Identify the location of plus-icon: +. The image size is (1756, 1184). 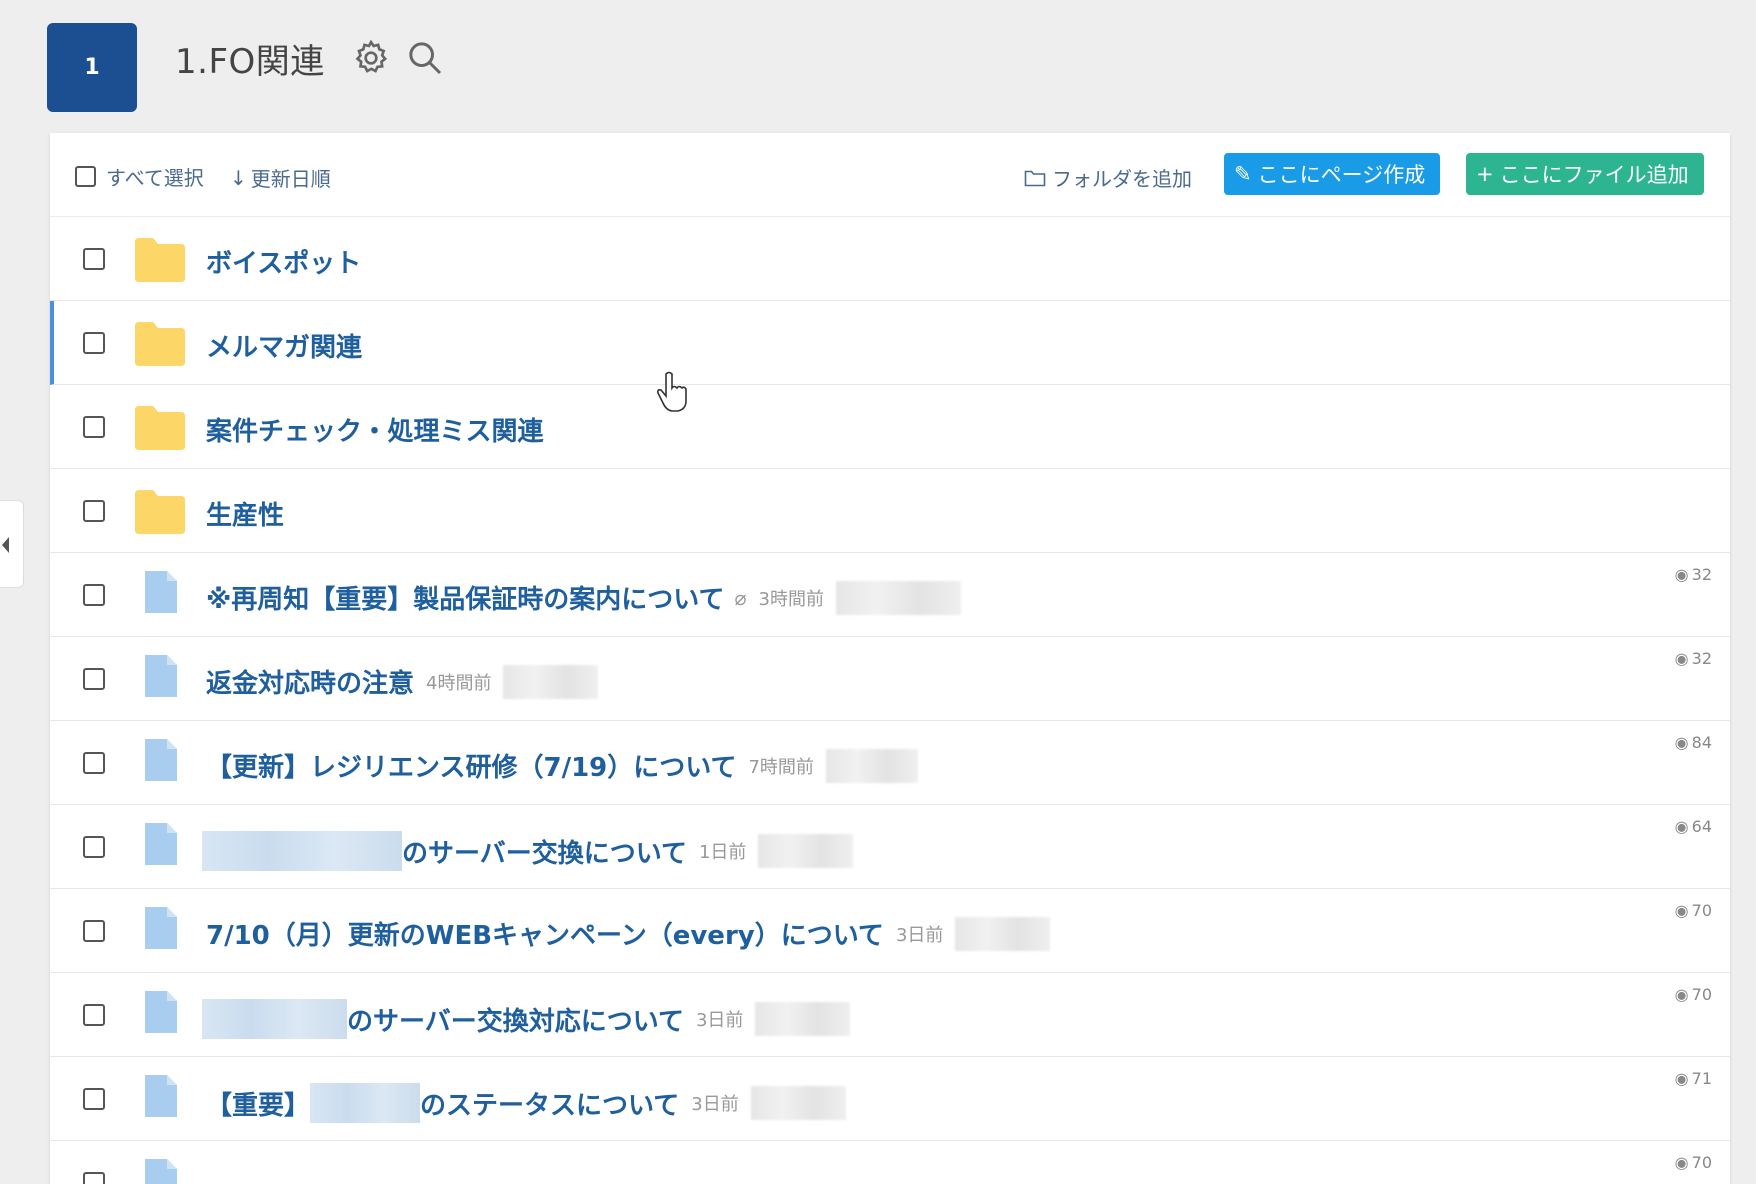
(1485, 174).